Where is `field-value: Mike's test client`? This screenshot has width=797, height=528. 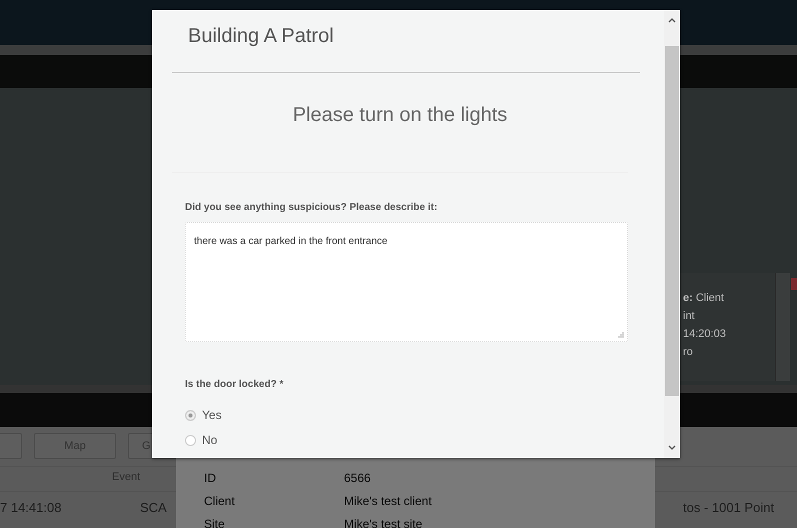 field-value: Mike's test client is located at coordinates (388, 501).